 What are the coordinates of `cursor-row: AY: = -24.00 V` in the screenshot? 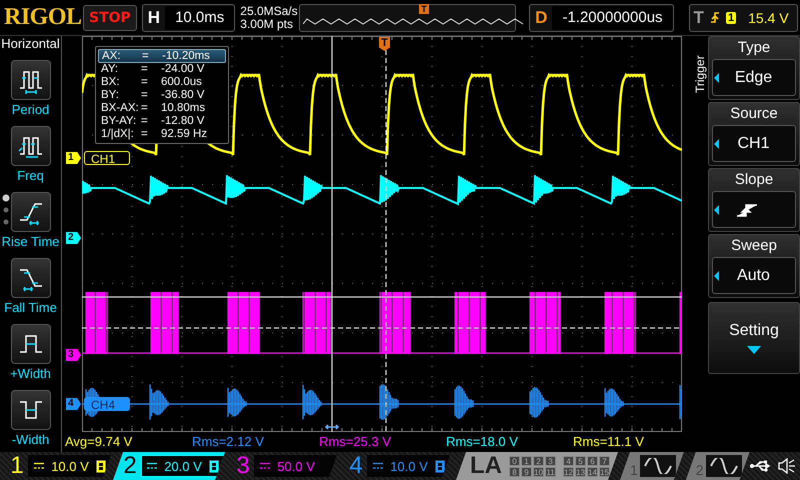 It's located at (162, 69).